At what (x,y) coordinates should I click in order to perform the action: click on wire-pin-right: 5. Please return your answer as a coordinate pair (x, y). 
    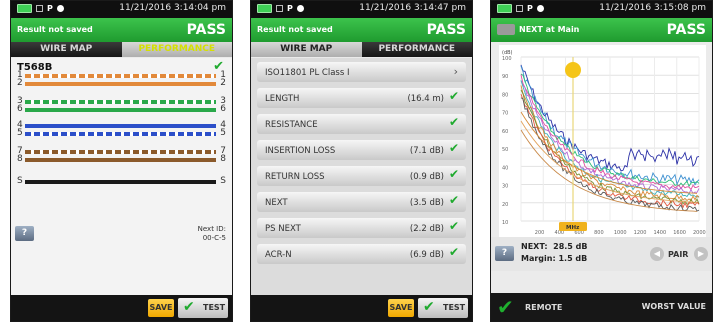
    Looking at the image, I should click on (223, 133).